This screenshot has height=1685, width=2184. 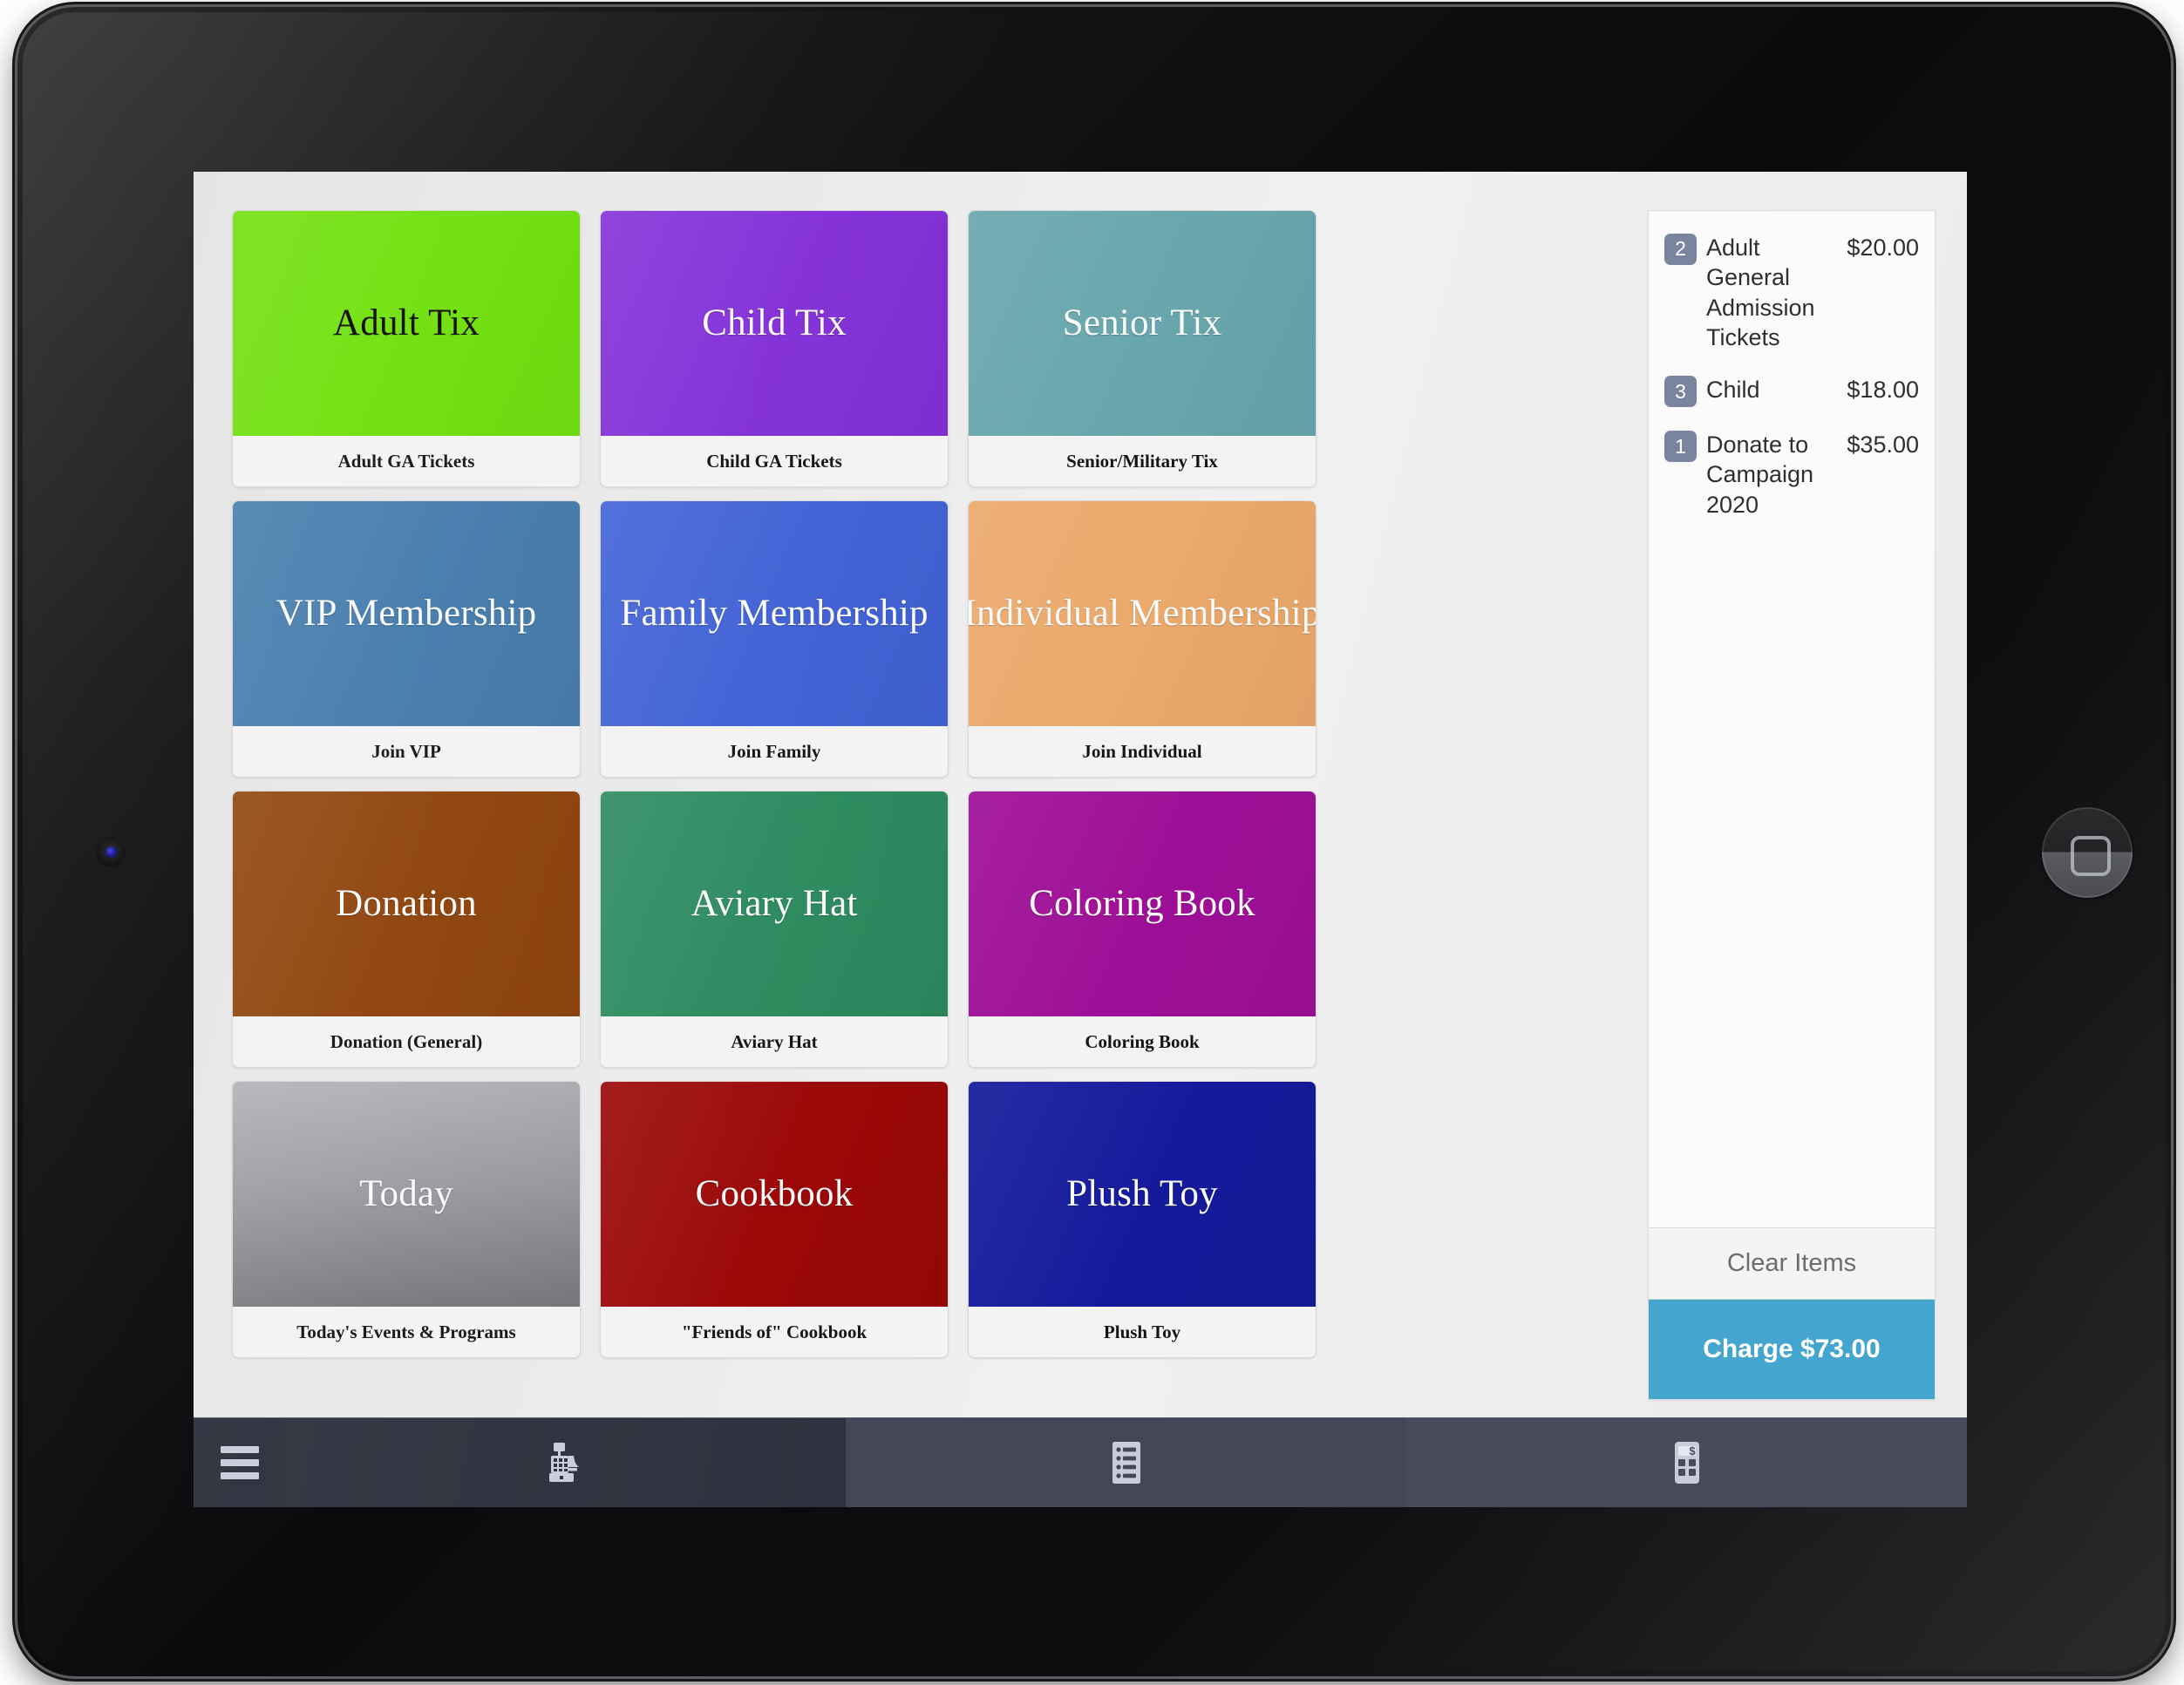 I want to click on cart-item-price: $20.00, so click(x=1883, y=247).